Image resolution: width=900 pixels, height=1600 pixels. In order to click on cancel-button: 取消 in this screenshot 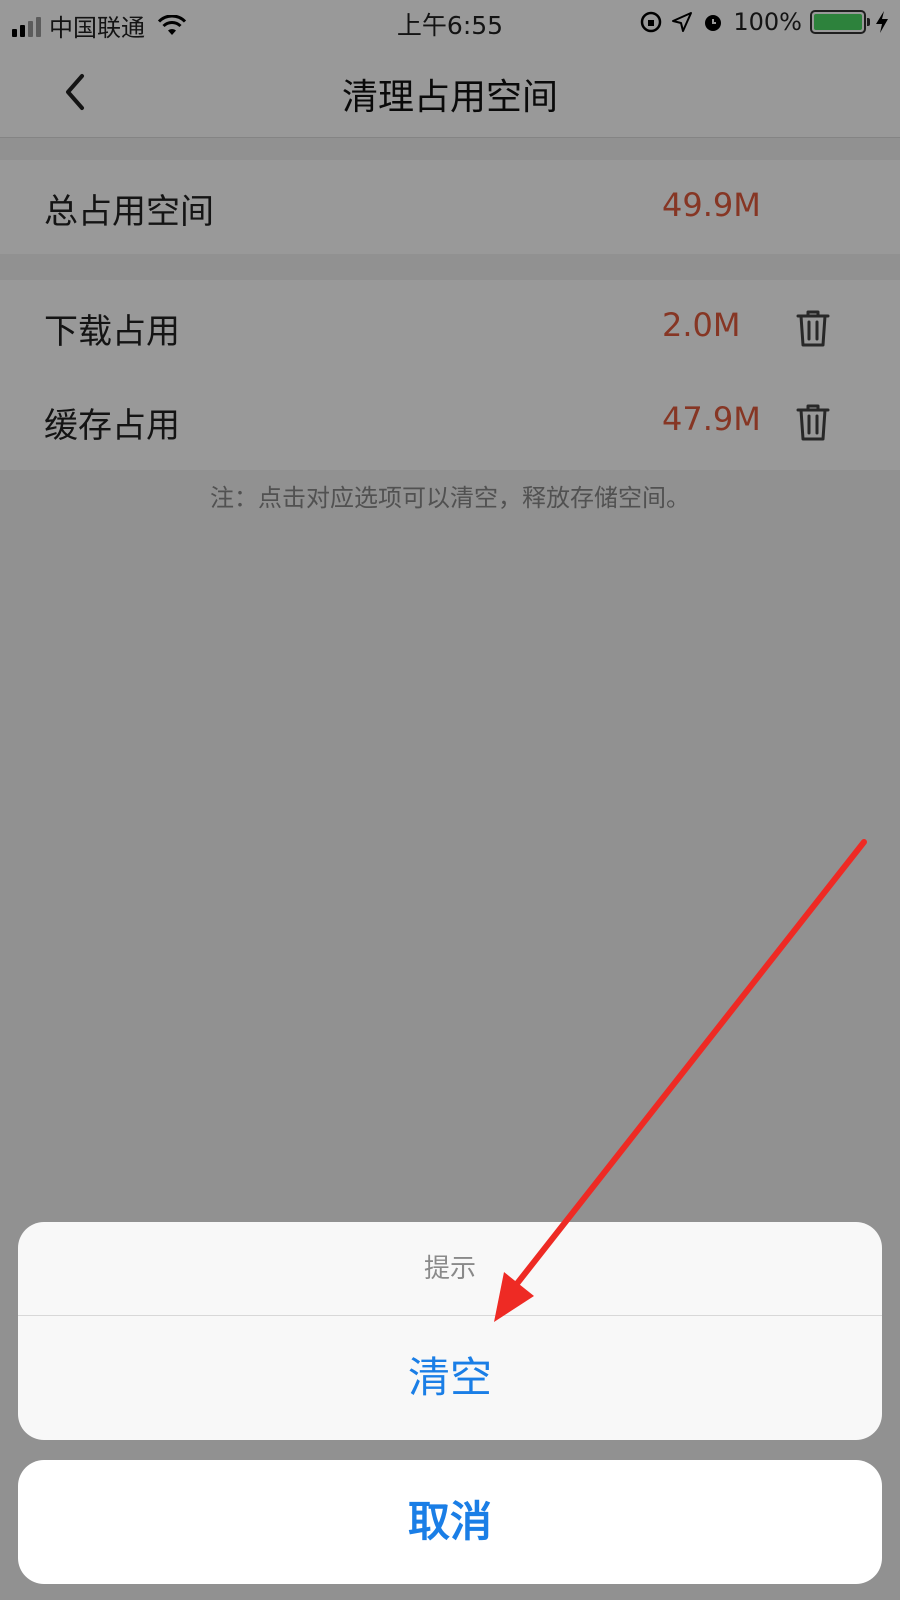, I will do `click(450, 1522)`.